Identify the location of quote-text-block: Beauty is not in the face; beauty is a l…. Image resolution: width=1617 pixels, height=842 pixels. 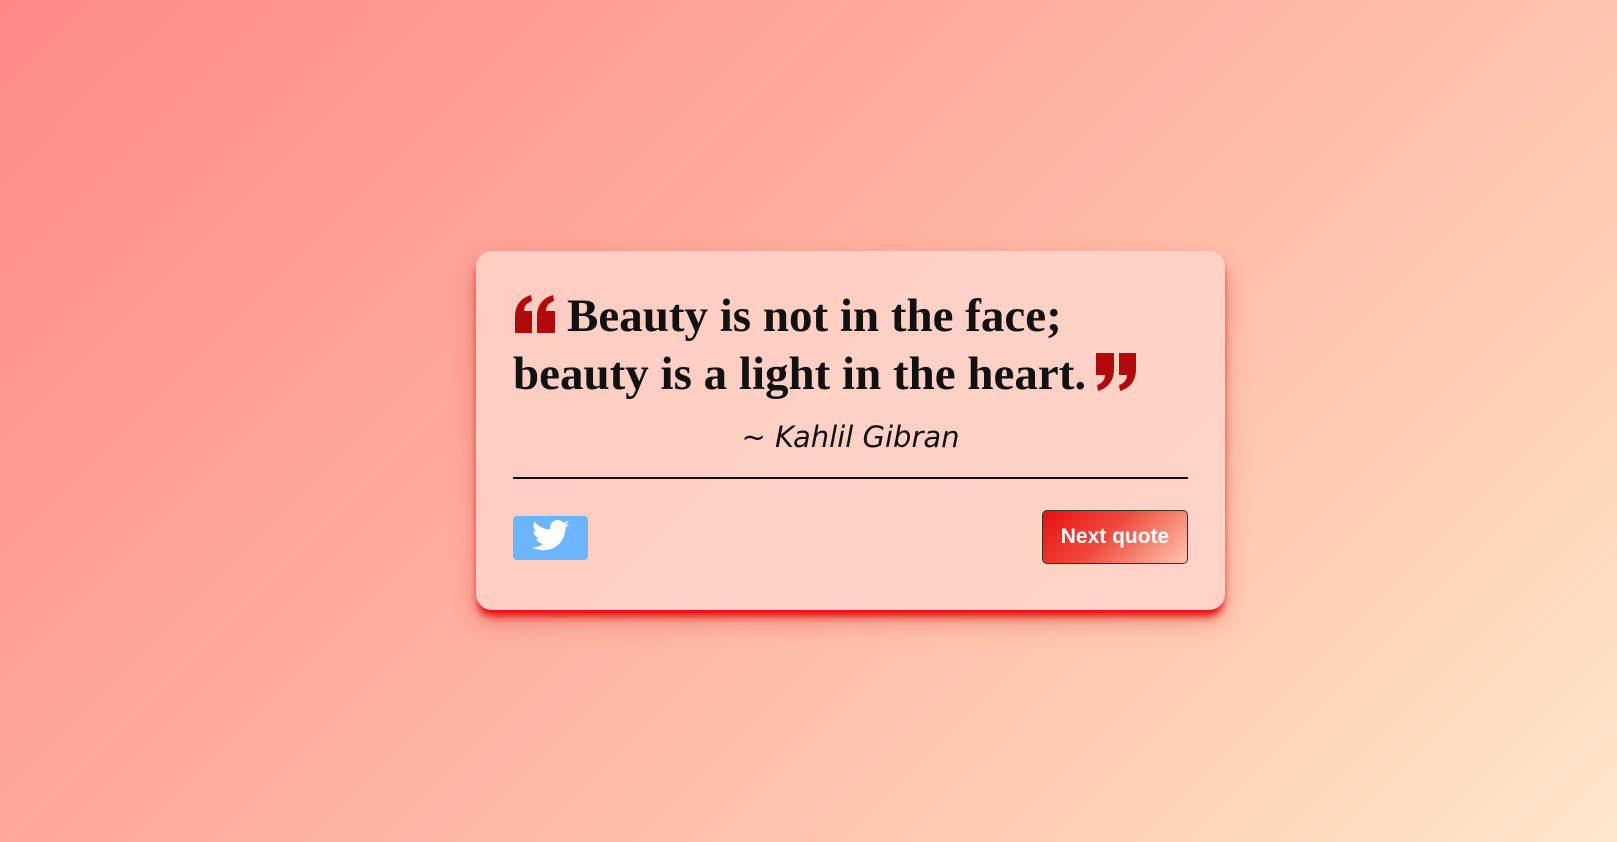
(850, 345).